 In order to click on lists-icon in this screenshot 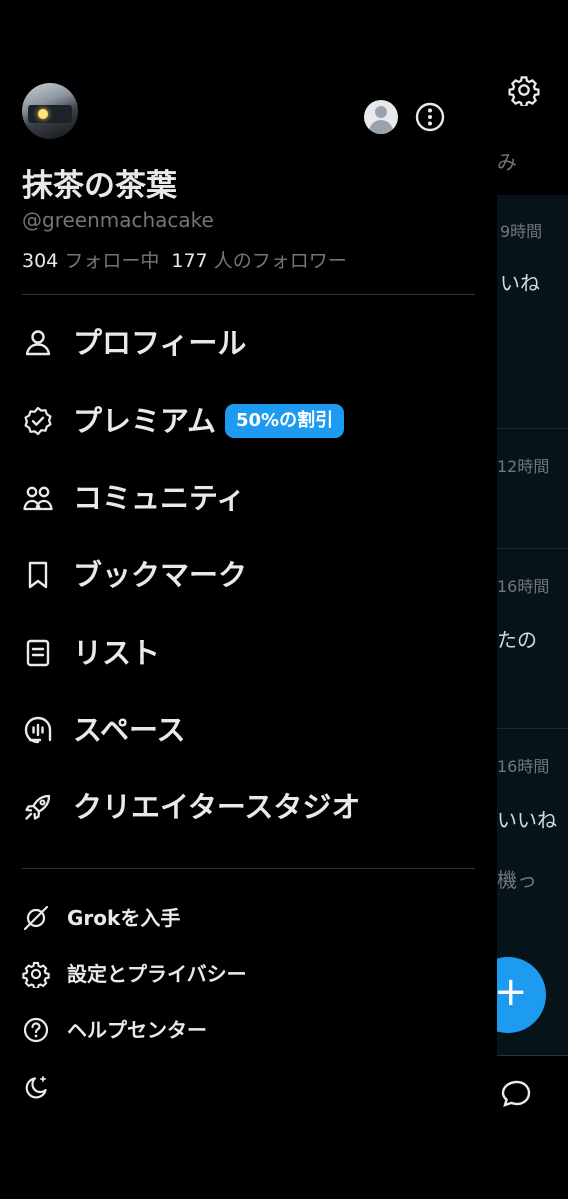, I will do `click(38, 653)`.